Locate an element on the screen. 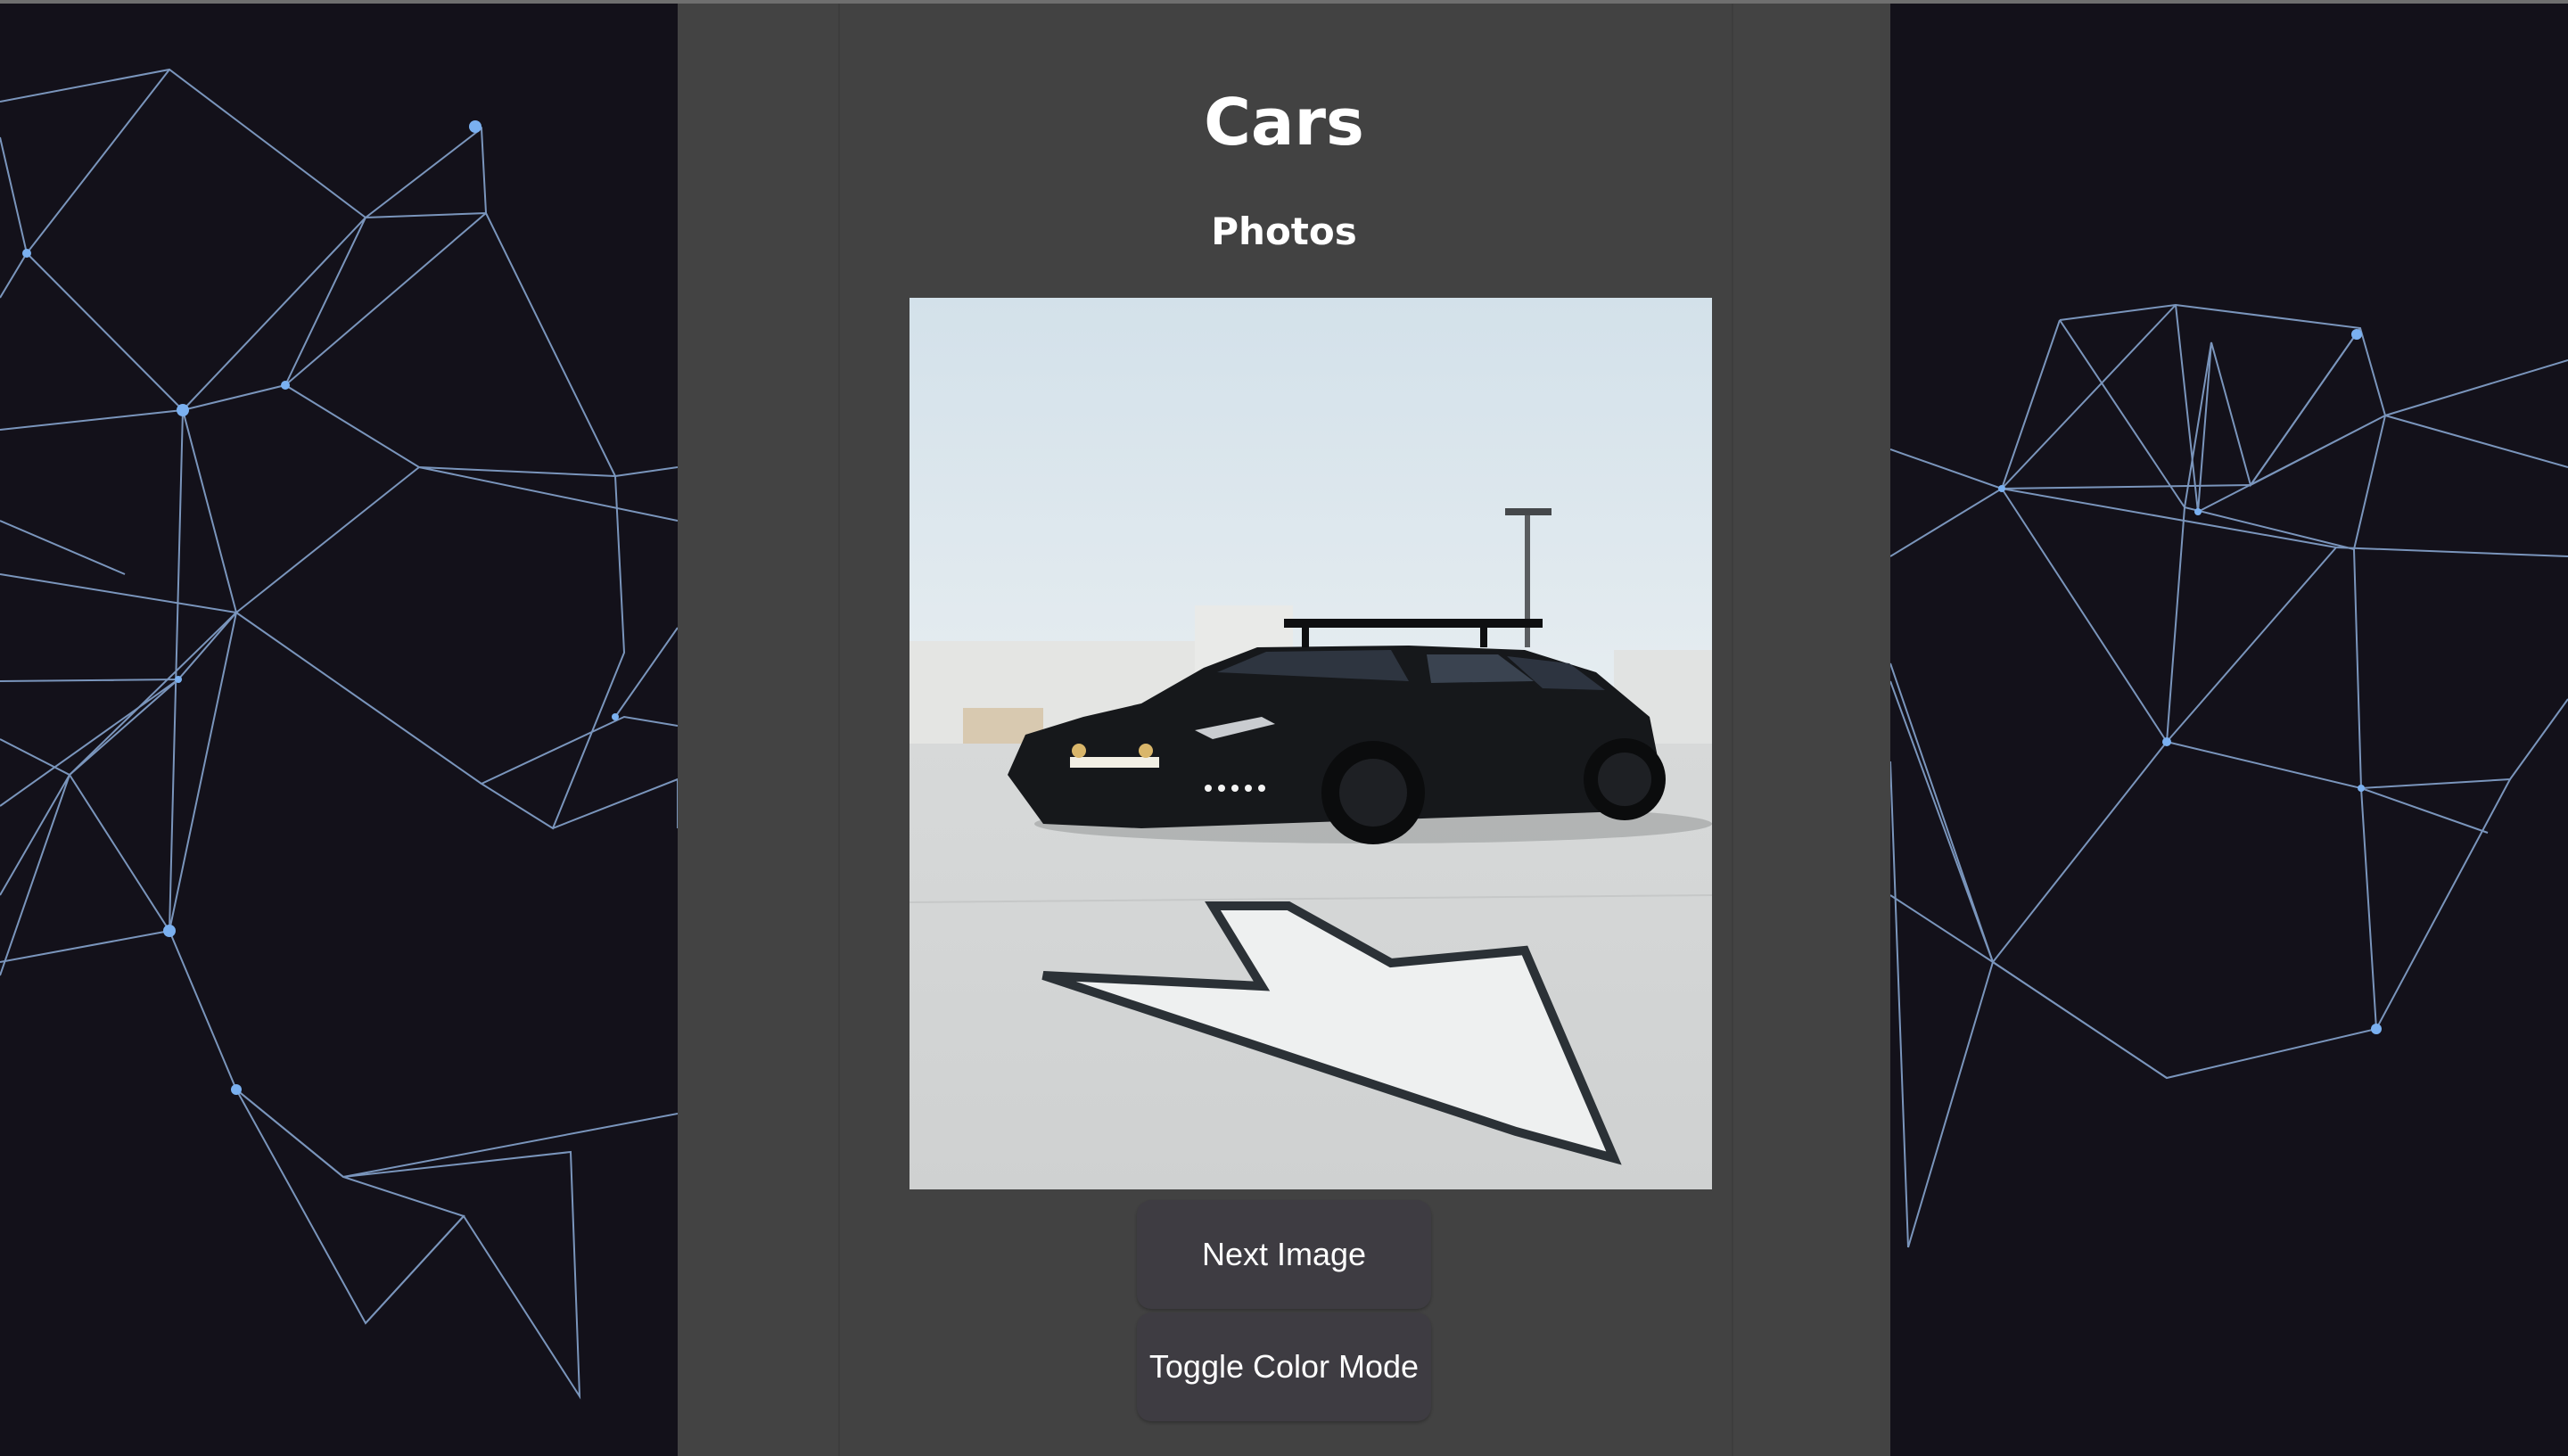  toggle-color-mode-button: Toggle Color Mode is located at coordinates (1284, 1366).